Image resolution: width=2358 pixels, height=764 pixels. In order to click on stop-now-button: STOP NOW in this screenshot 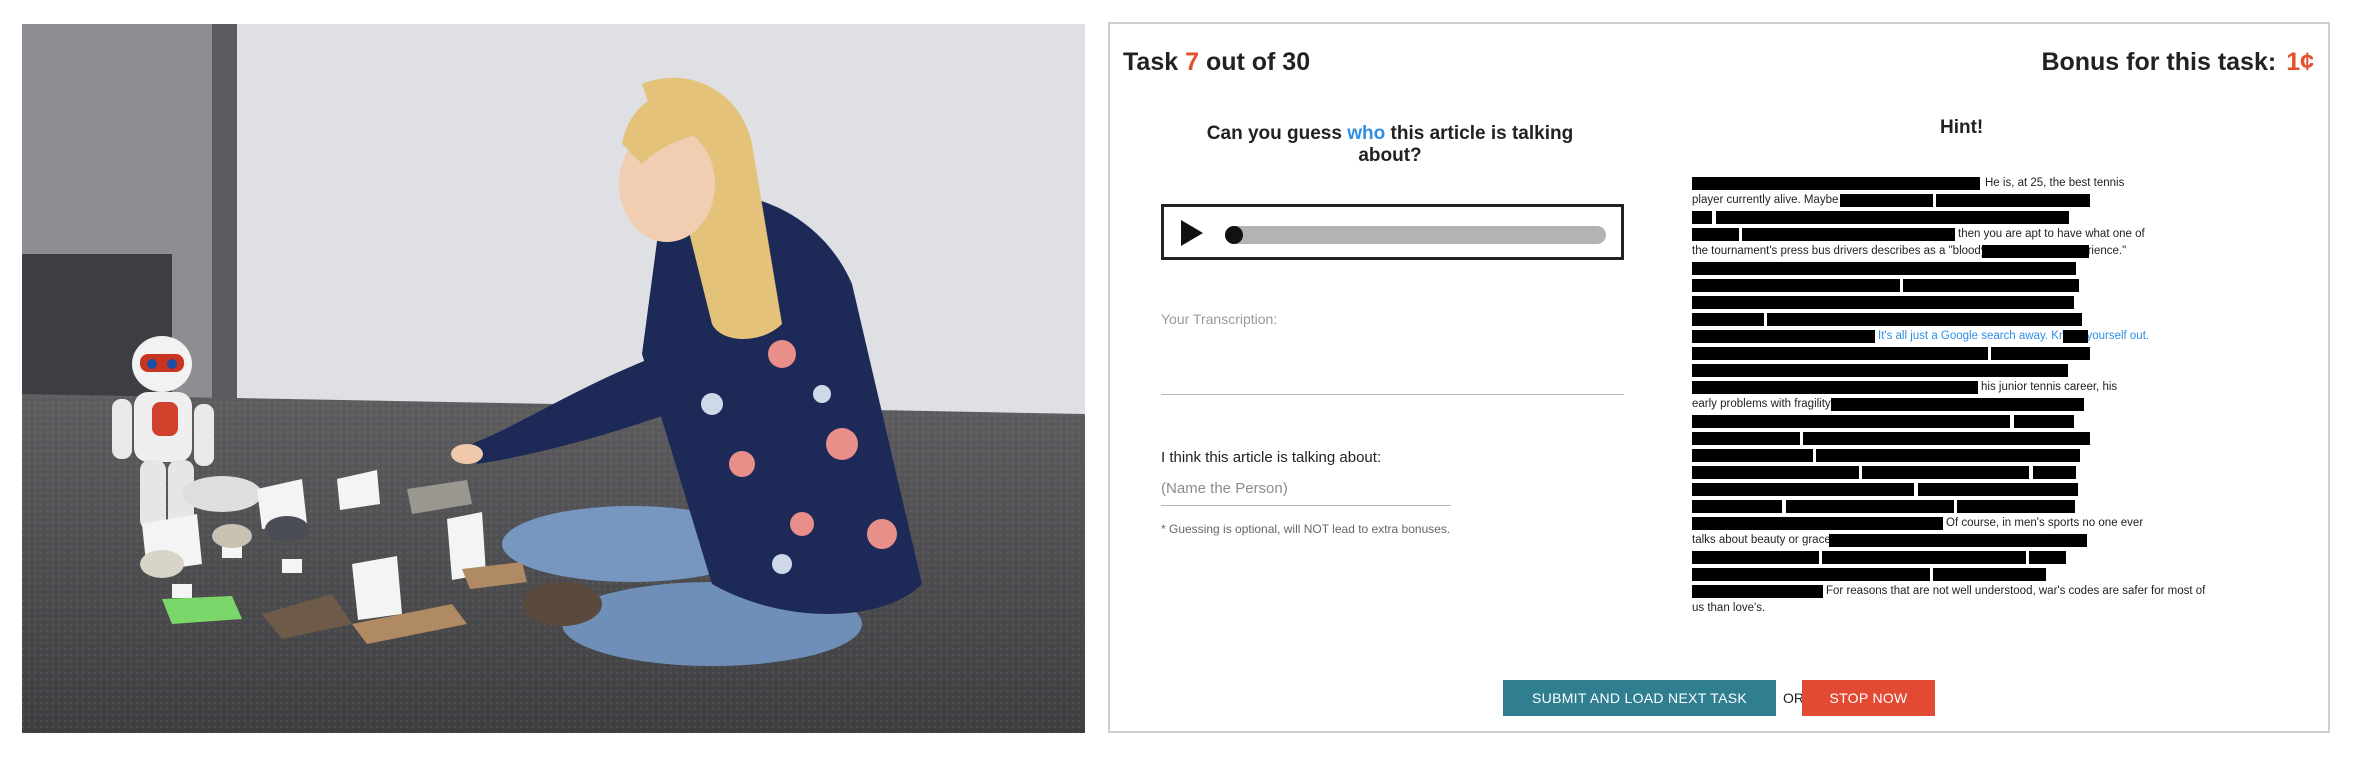, I will do `click(1868, 698)`.